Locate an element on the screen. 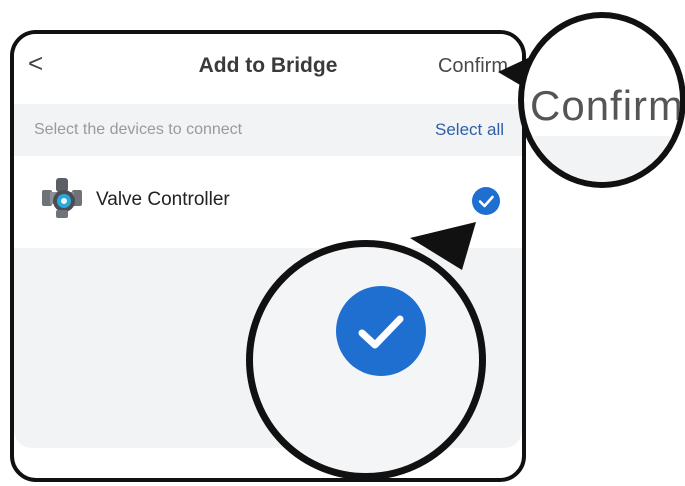  checkmark-icon is located at coordinates (381, 332).